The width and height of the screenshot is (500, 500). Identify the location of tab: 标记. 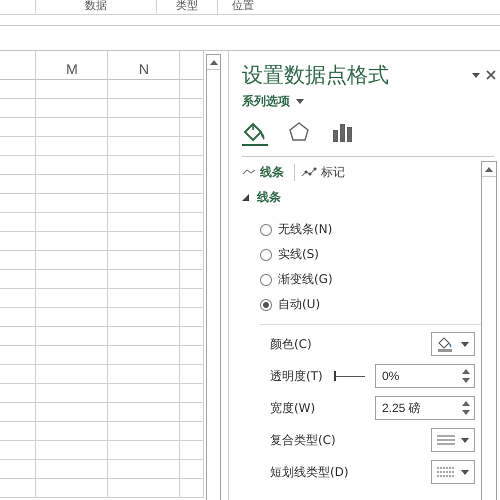
(328, 172).